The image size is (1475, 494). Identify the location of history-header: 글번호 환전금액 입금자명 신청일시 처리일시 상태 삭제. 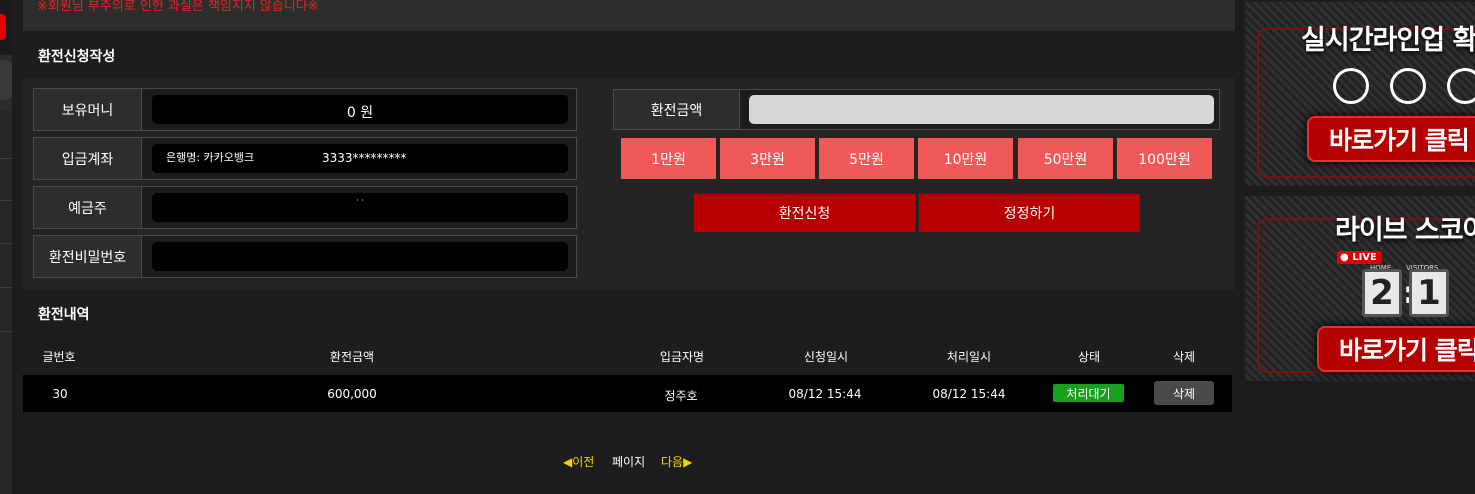
(627, 355).